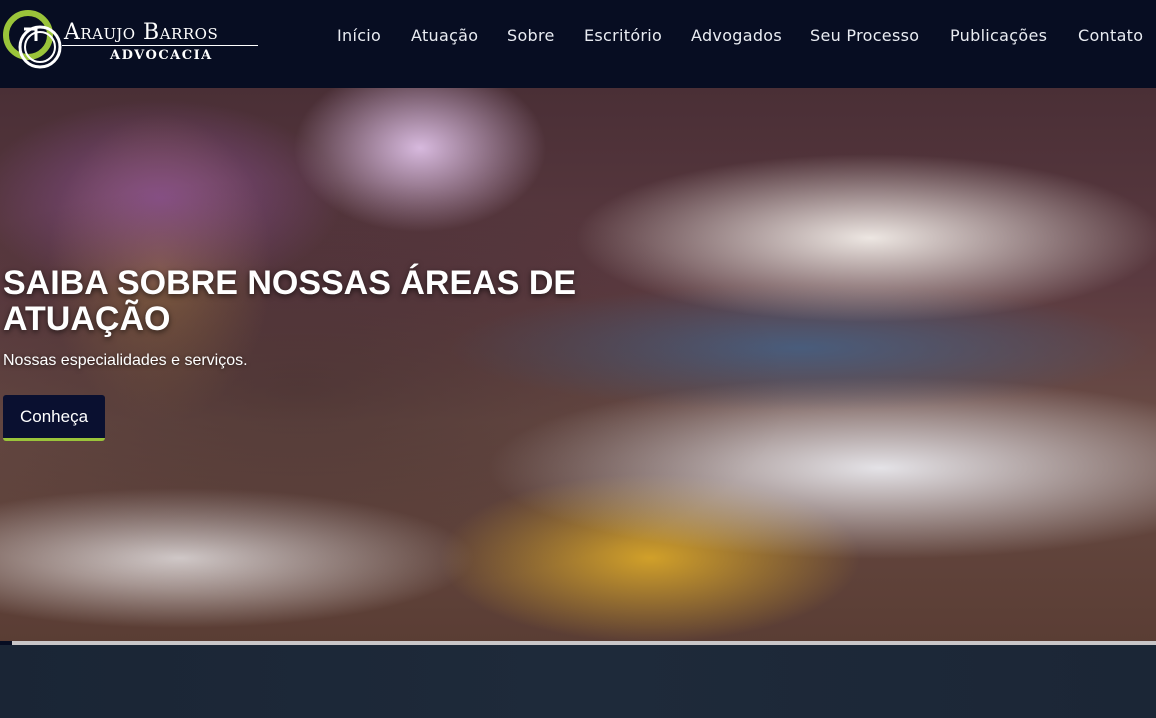  I want to click on nav-item-atuacao: Atuação, so click(444, 36).